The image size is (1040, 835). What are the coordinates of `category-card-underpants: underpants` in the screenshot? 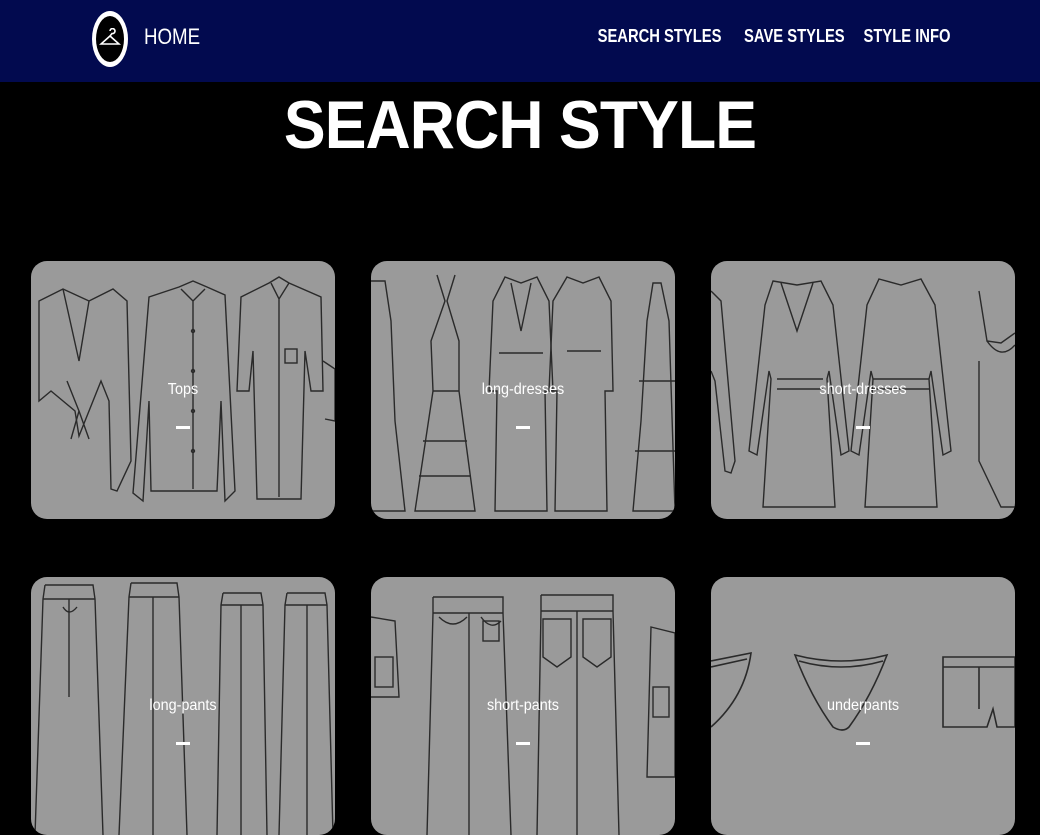 It's located at (863, 706).